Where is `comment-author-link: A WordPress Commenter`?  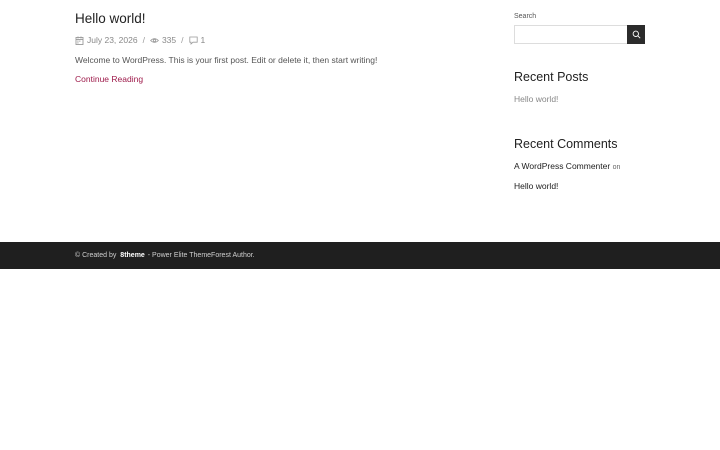 comment-author-link: A WordPress Commenter is located at coordinates (562, 166).